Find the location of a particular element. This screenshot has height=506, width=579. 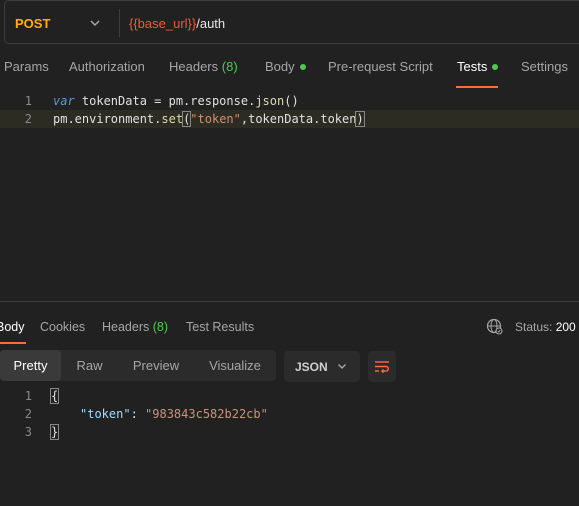

code-text: } is located at coordinates (54, 432).